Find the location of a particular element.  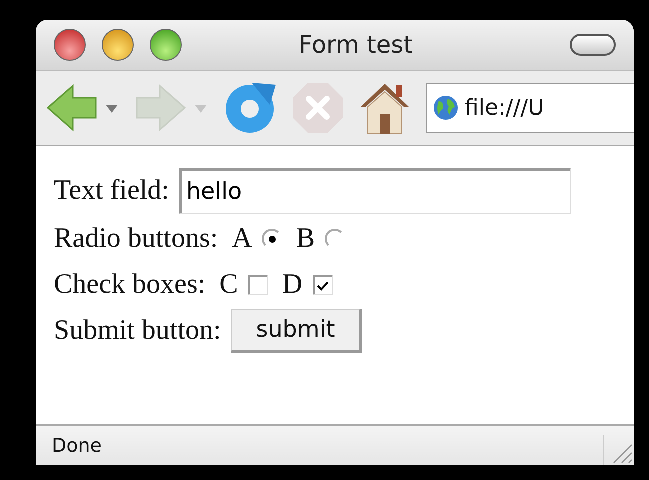

check-mark-icon is located at coordinates (323, 285).